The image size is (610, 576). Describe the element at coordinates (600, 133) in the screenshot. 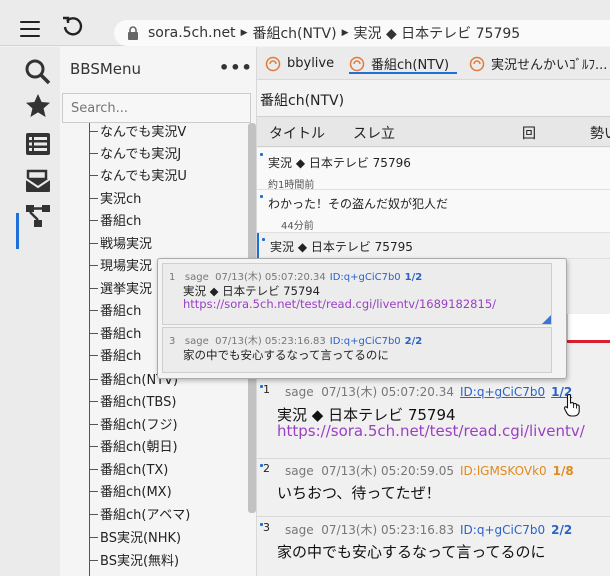

I see `column-speed: 勢い` at that location.